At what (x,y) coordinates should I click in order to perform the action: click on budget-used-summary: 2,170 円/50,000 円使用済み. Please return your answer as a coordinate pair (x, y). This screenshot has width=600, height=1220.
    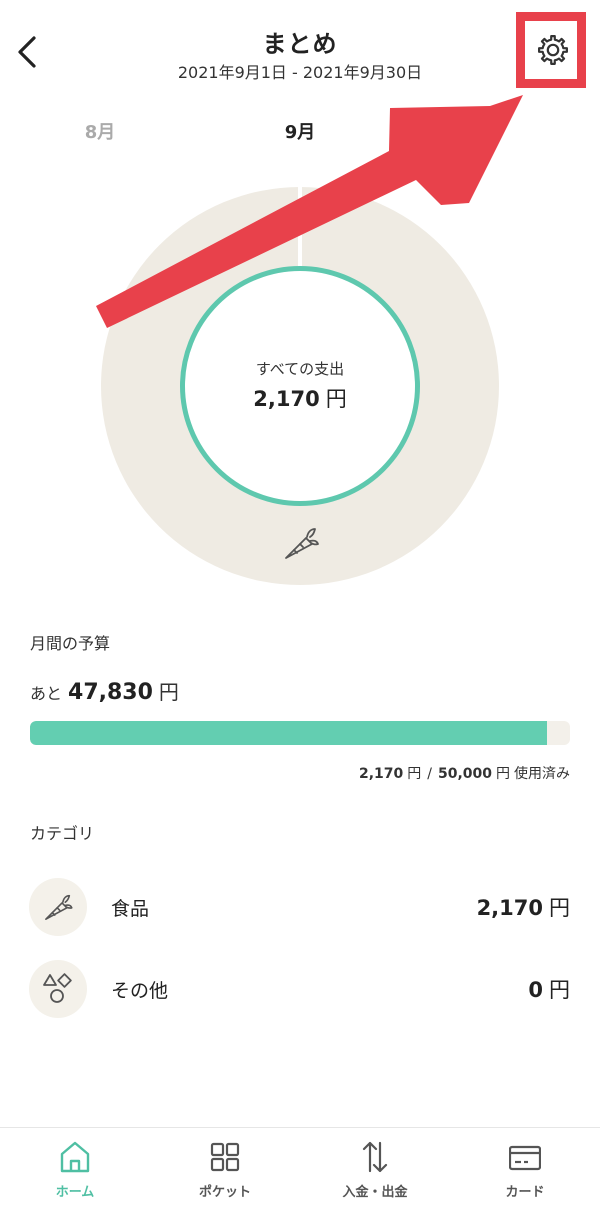
    Looking at the image, I should click on (464, 773).